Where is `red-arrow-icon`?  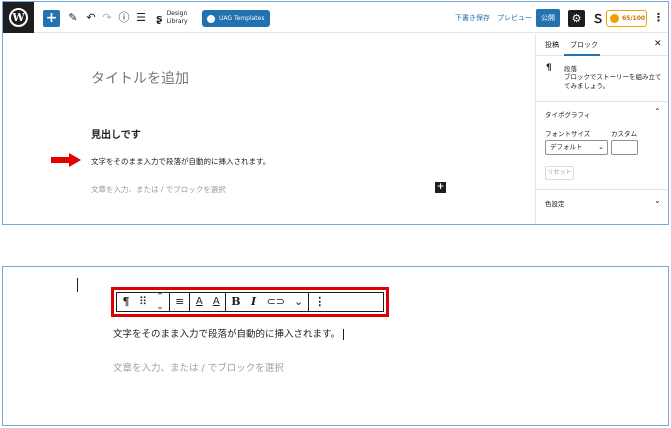
red-arrow-icon is located at coordinates (66, 160).